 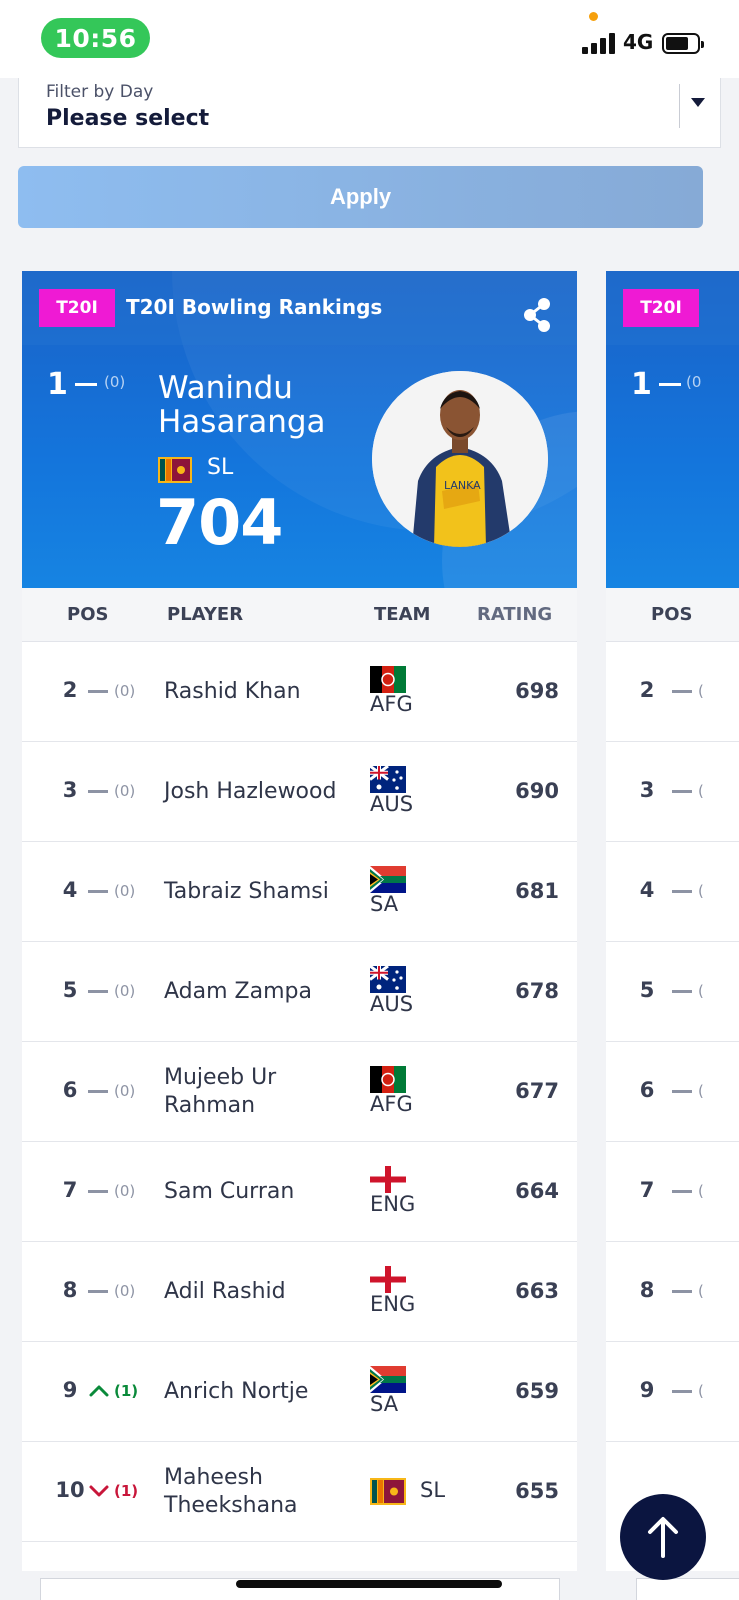 I want to click on row-player-name: Adil Rashid, so click(x=264, y=1292).